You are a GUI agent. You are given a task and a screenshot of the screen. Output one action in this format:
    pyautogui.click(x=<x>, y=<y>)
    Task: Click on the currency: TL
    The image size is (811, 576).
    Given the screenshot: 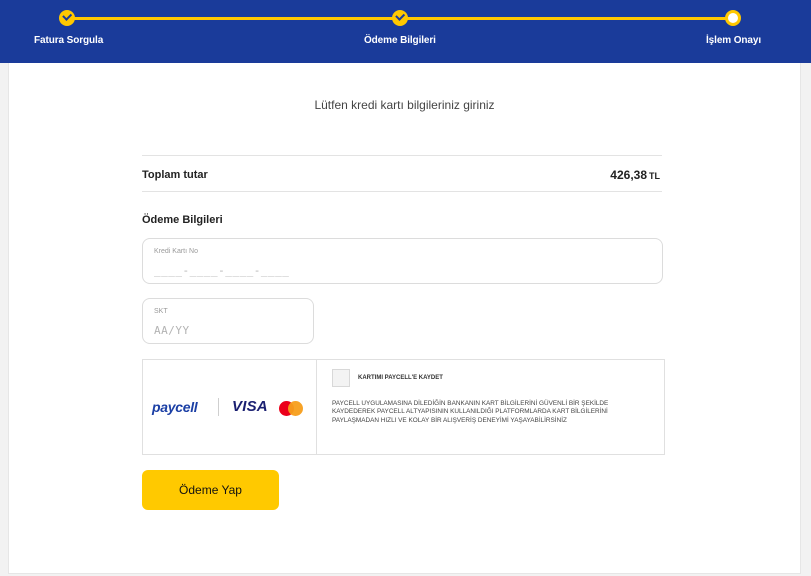 What is the action you would take?
    pyautogui.click(x=654, y=176)
    